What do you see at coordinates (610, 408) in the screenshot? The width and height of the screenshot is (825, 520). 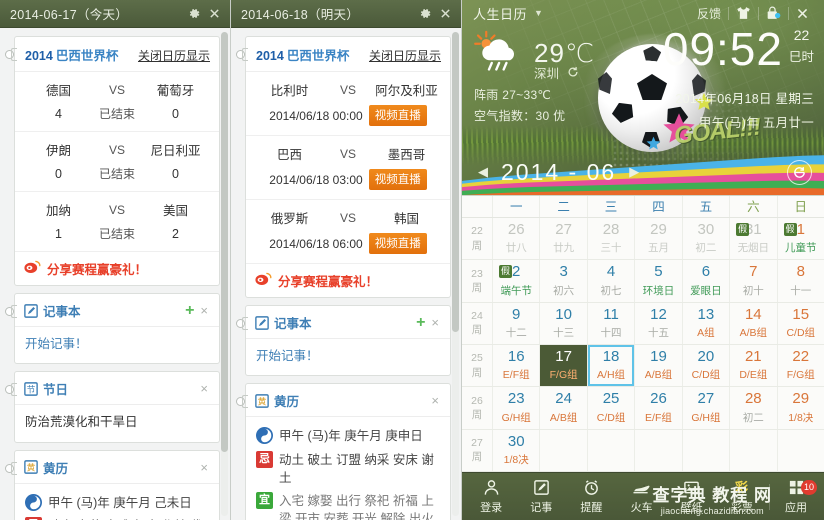 I see `calendar-day-cell: 25 C/D组` at bounding box center [610, 408].